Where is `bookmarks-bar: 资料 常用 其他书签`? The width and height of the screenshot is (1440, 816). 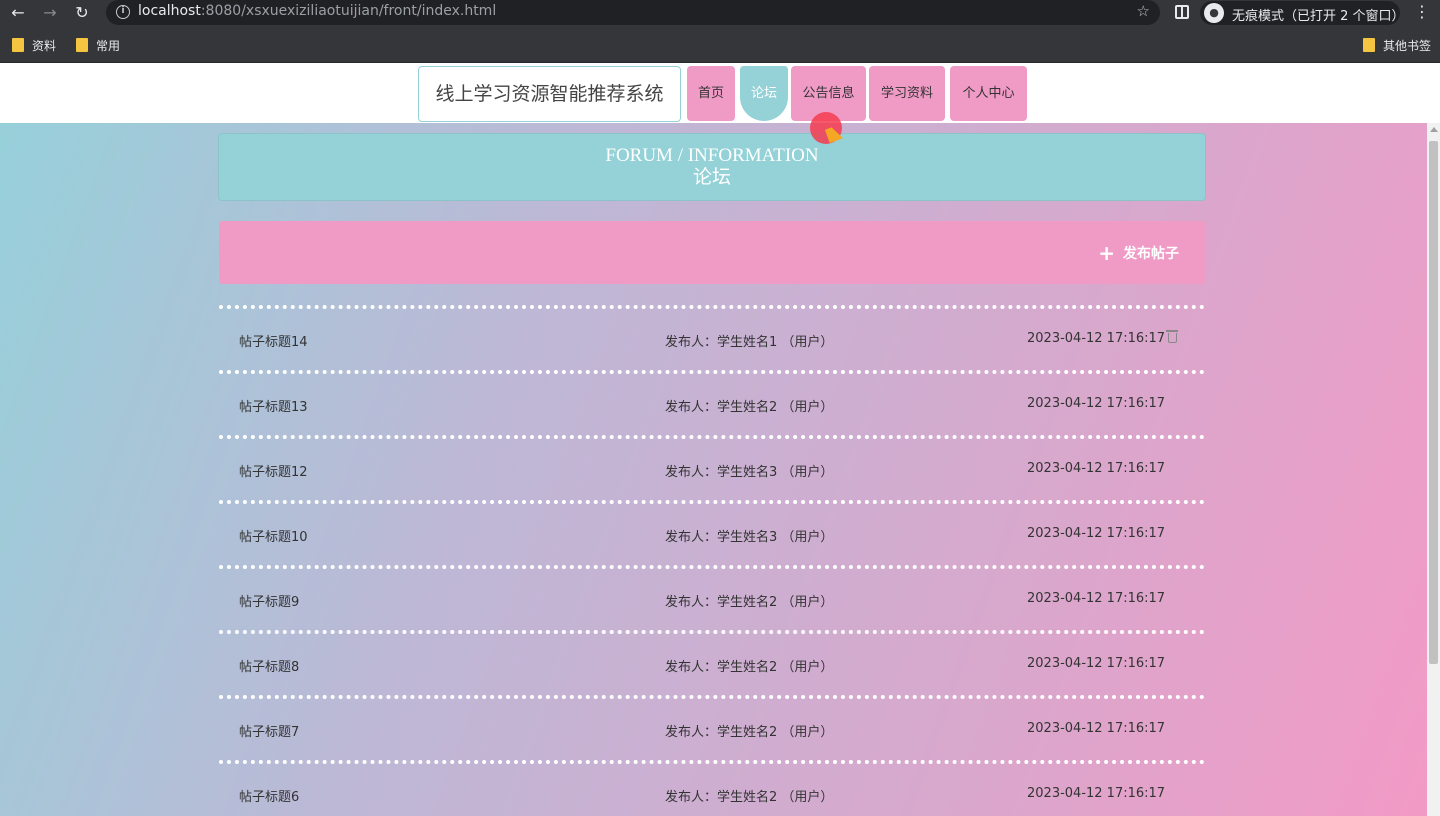 bookmarks-bar: 资料 常用 其他书签 is located at coordinates (720, 44).